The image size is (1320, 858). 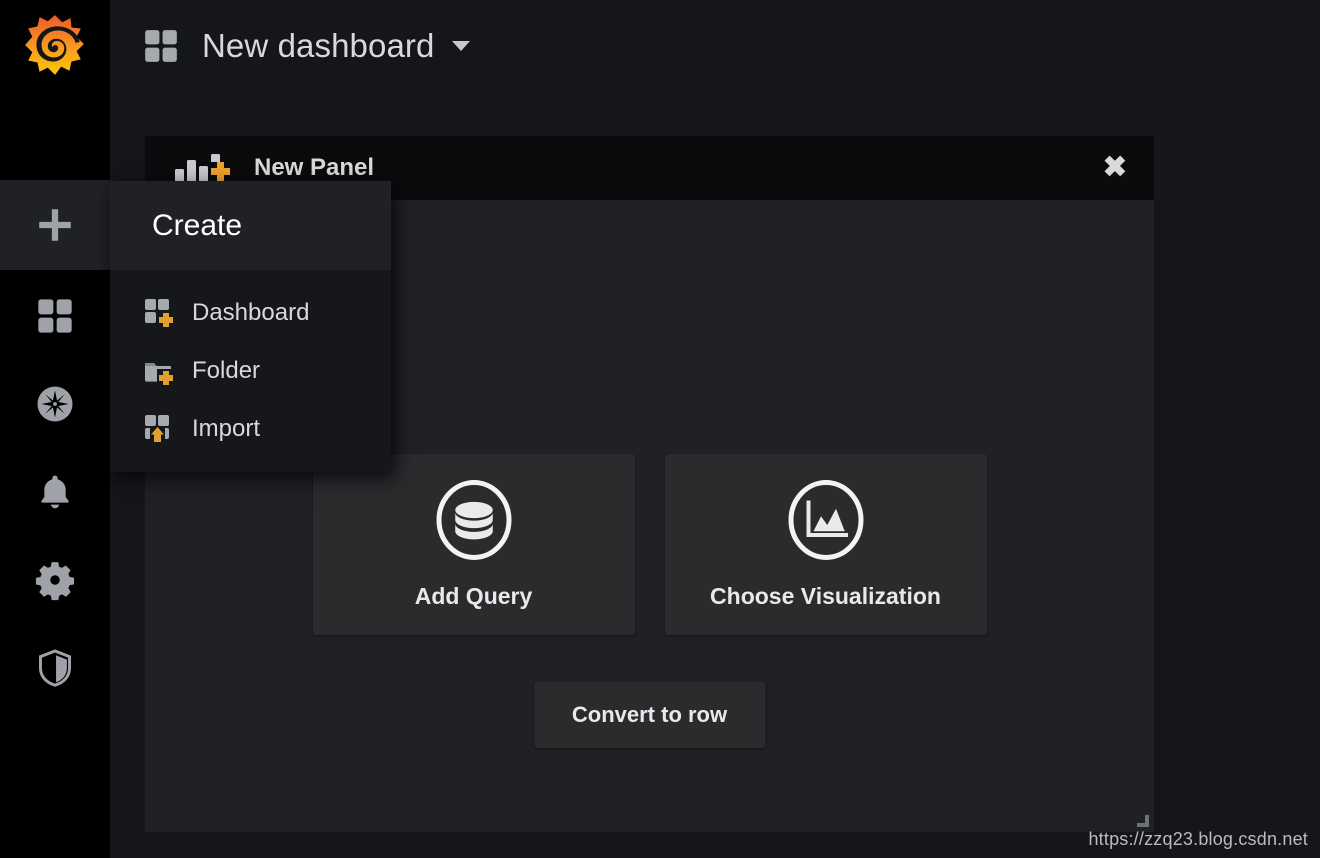 I want to click on sidebar-item-create, so click(x=55, y=225).